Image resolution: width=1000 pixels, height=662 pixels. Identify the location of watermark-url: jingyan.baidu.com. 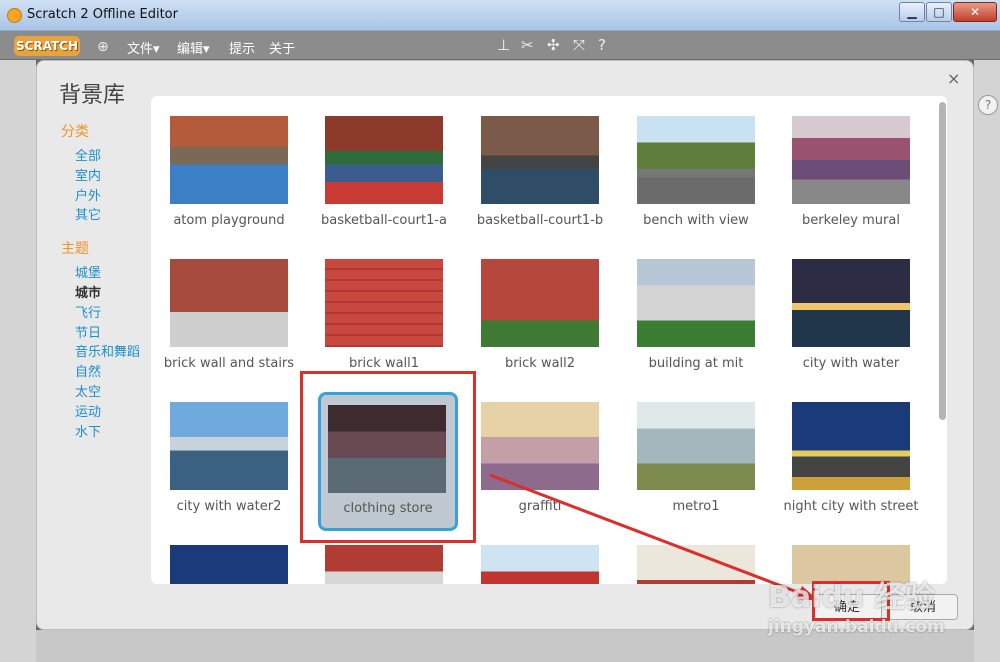
(856, 627).